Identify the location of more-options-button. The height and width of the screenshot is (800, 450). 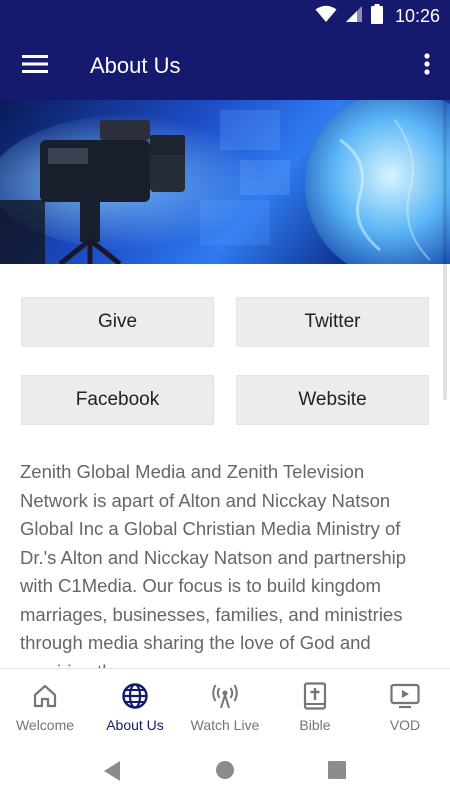
(427, 66).